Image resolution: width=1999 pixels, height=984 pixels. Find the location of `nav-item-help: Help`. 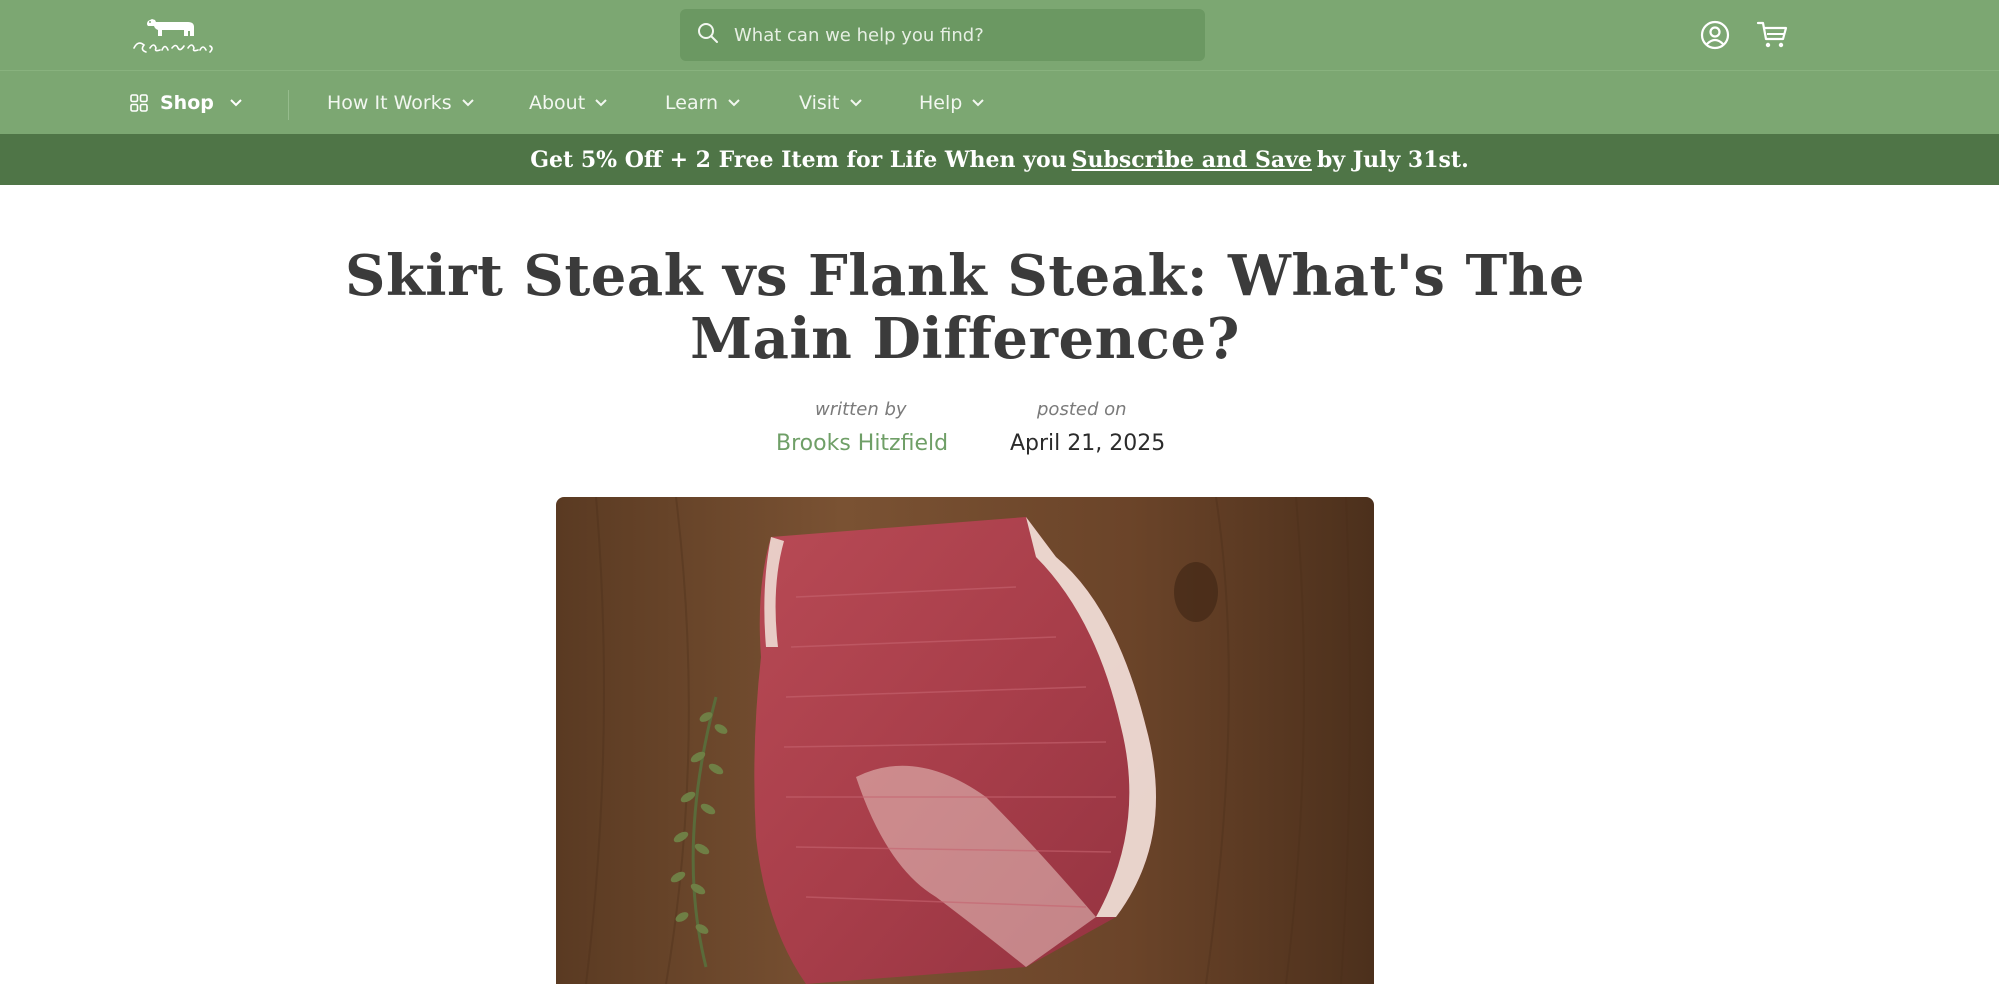

nav-item-help: Help is located at coordinates (952, 103).